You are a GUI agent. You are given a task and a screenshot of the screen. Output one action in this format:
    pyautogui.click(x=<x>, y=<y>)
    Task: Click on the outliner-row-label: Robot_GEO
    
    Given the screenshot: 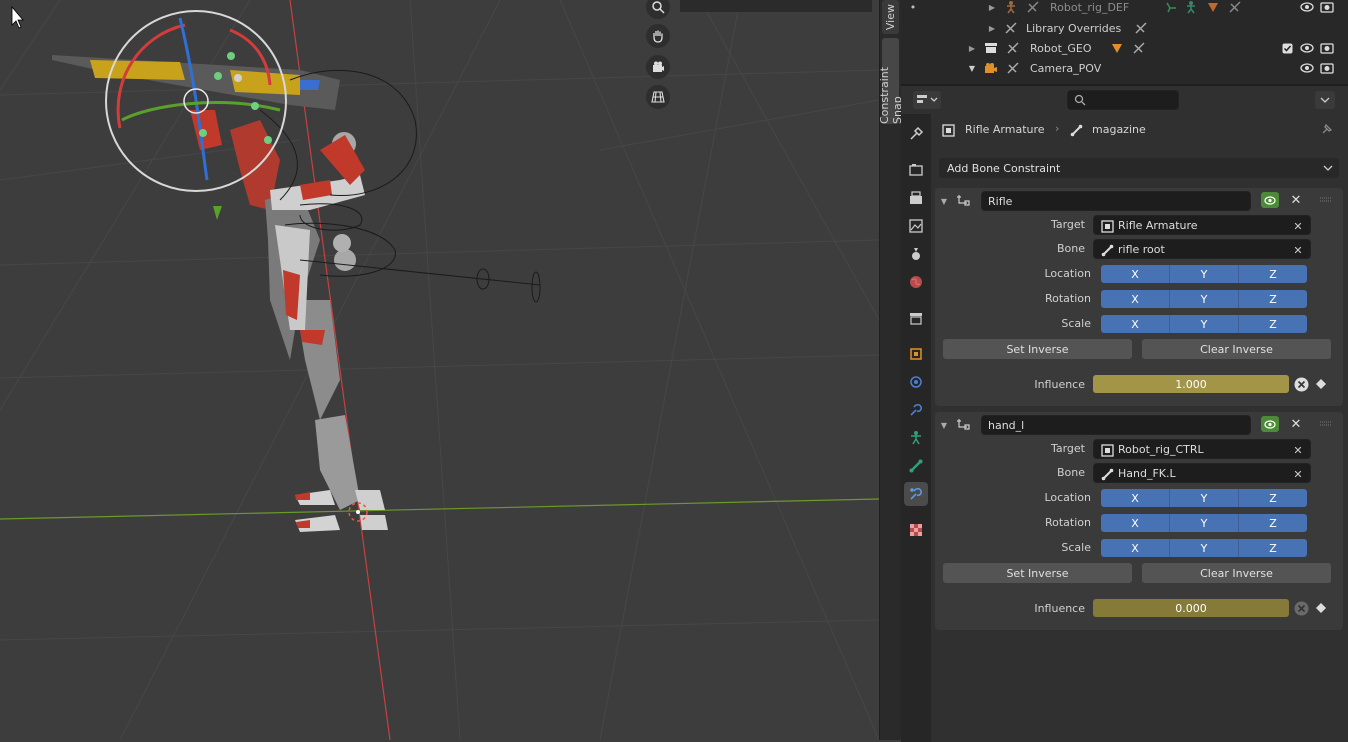 What is the action you would take?
    pyautogui.click(x=1061, y=48)
    